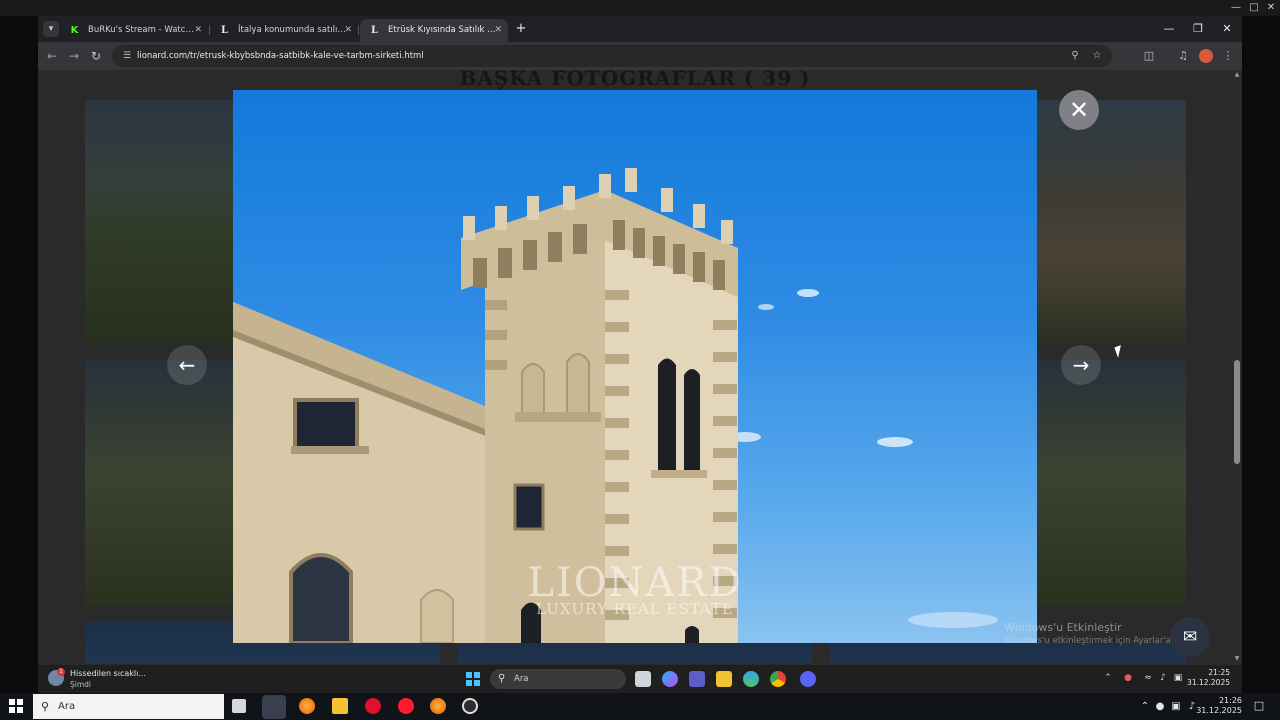 This screenshot has height=720, width=1280. Describe the element at coordinates (1237, 659) in the screenshot. I see `scroll-down-icon: ▼` at that location.